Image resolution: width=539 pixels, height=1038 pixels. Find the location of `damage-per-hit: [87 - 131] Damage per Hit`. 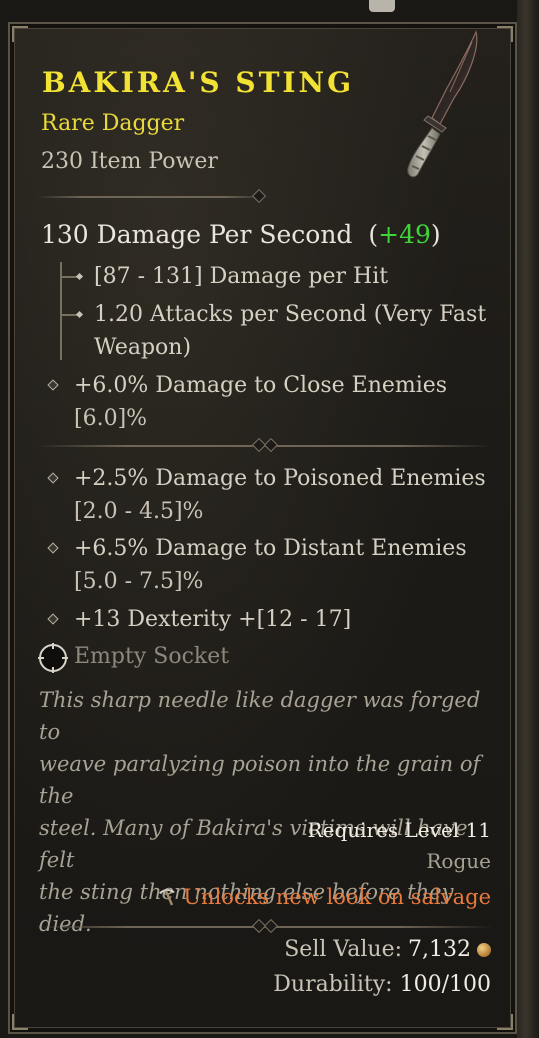

damage-per-hit: [87 - 131] Damage per Hit is located at coordinates (241, 276).